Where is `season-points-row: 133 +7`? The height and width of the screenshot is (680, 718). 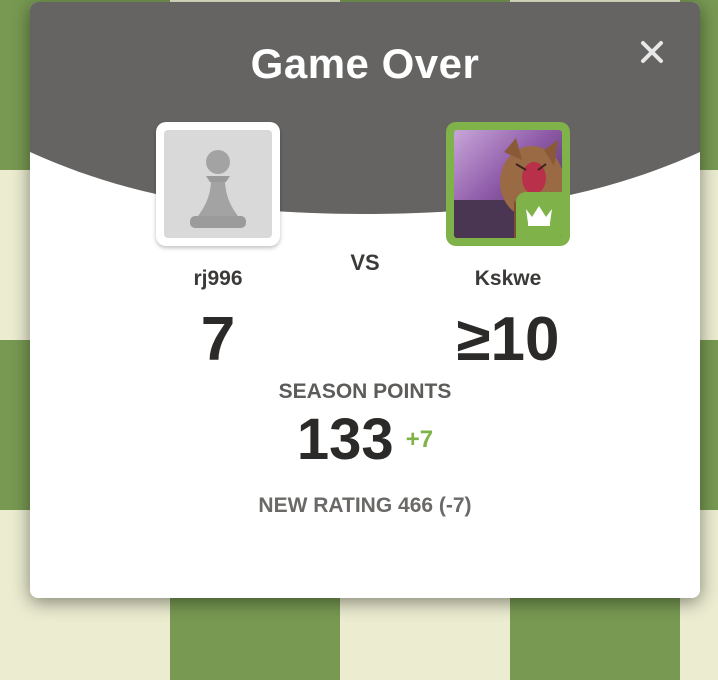 season-points-row: 133 +7 is located at coordinates (365, 439).